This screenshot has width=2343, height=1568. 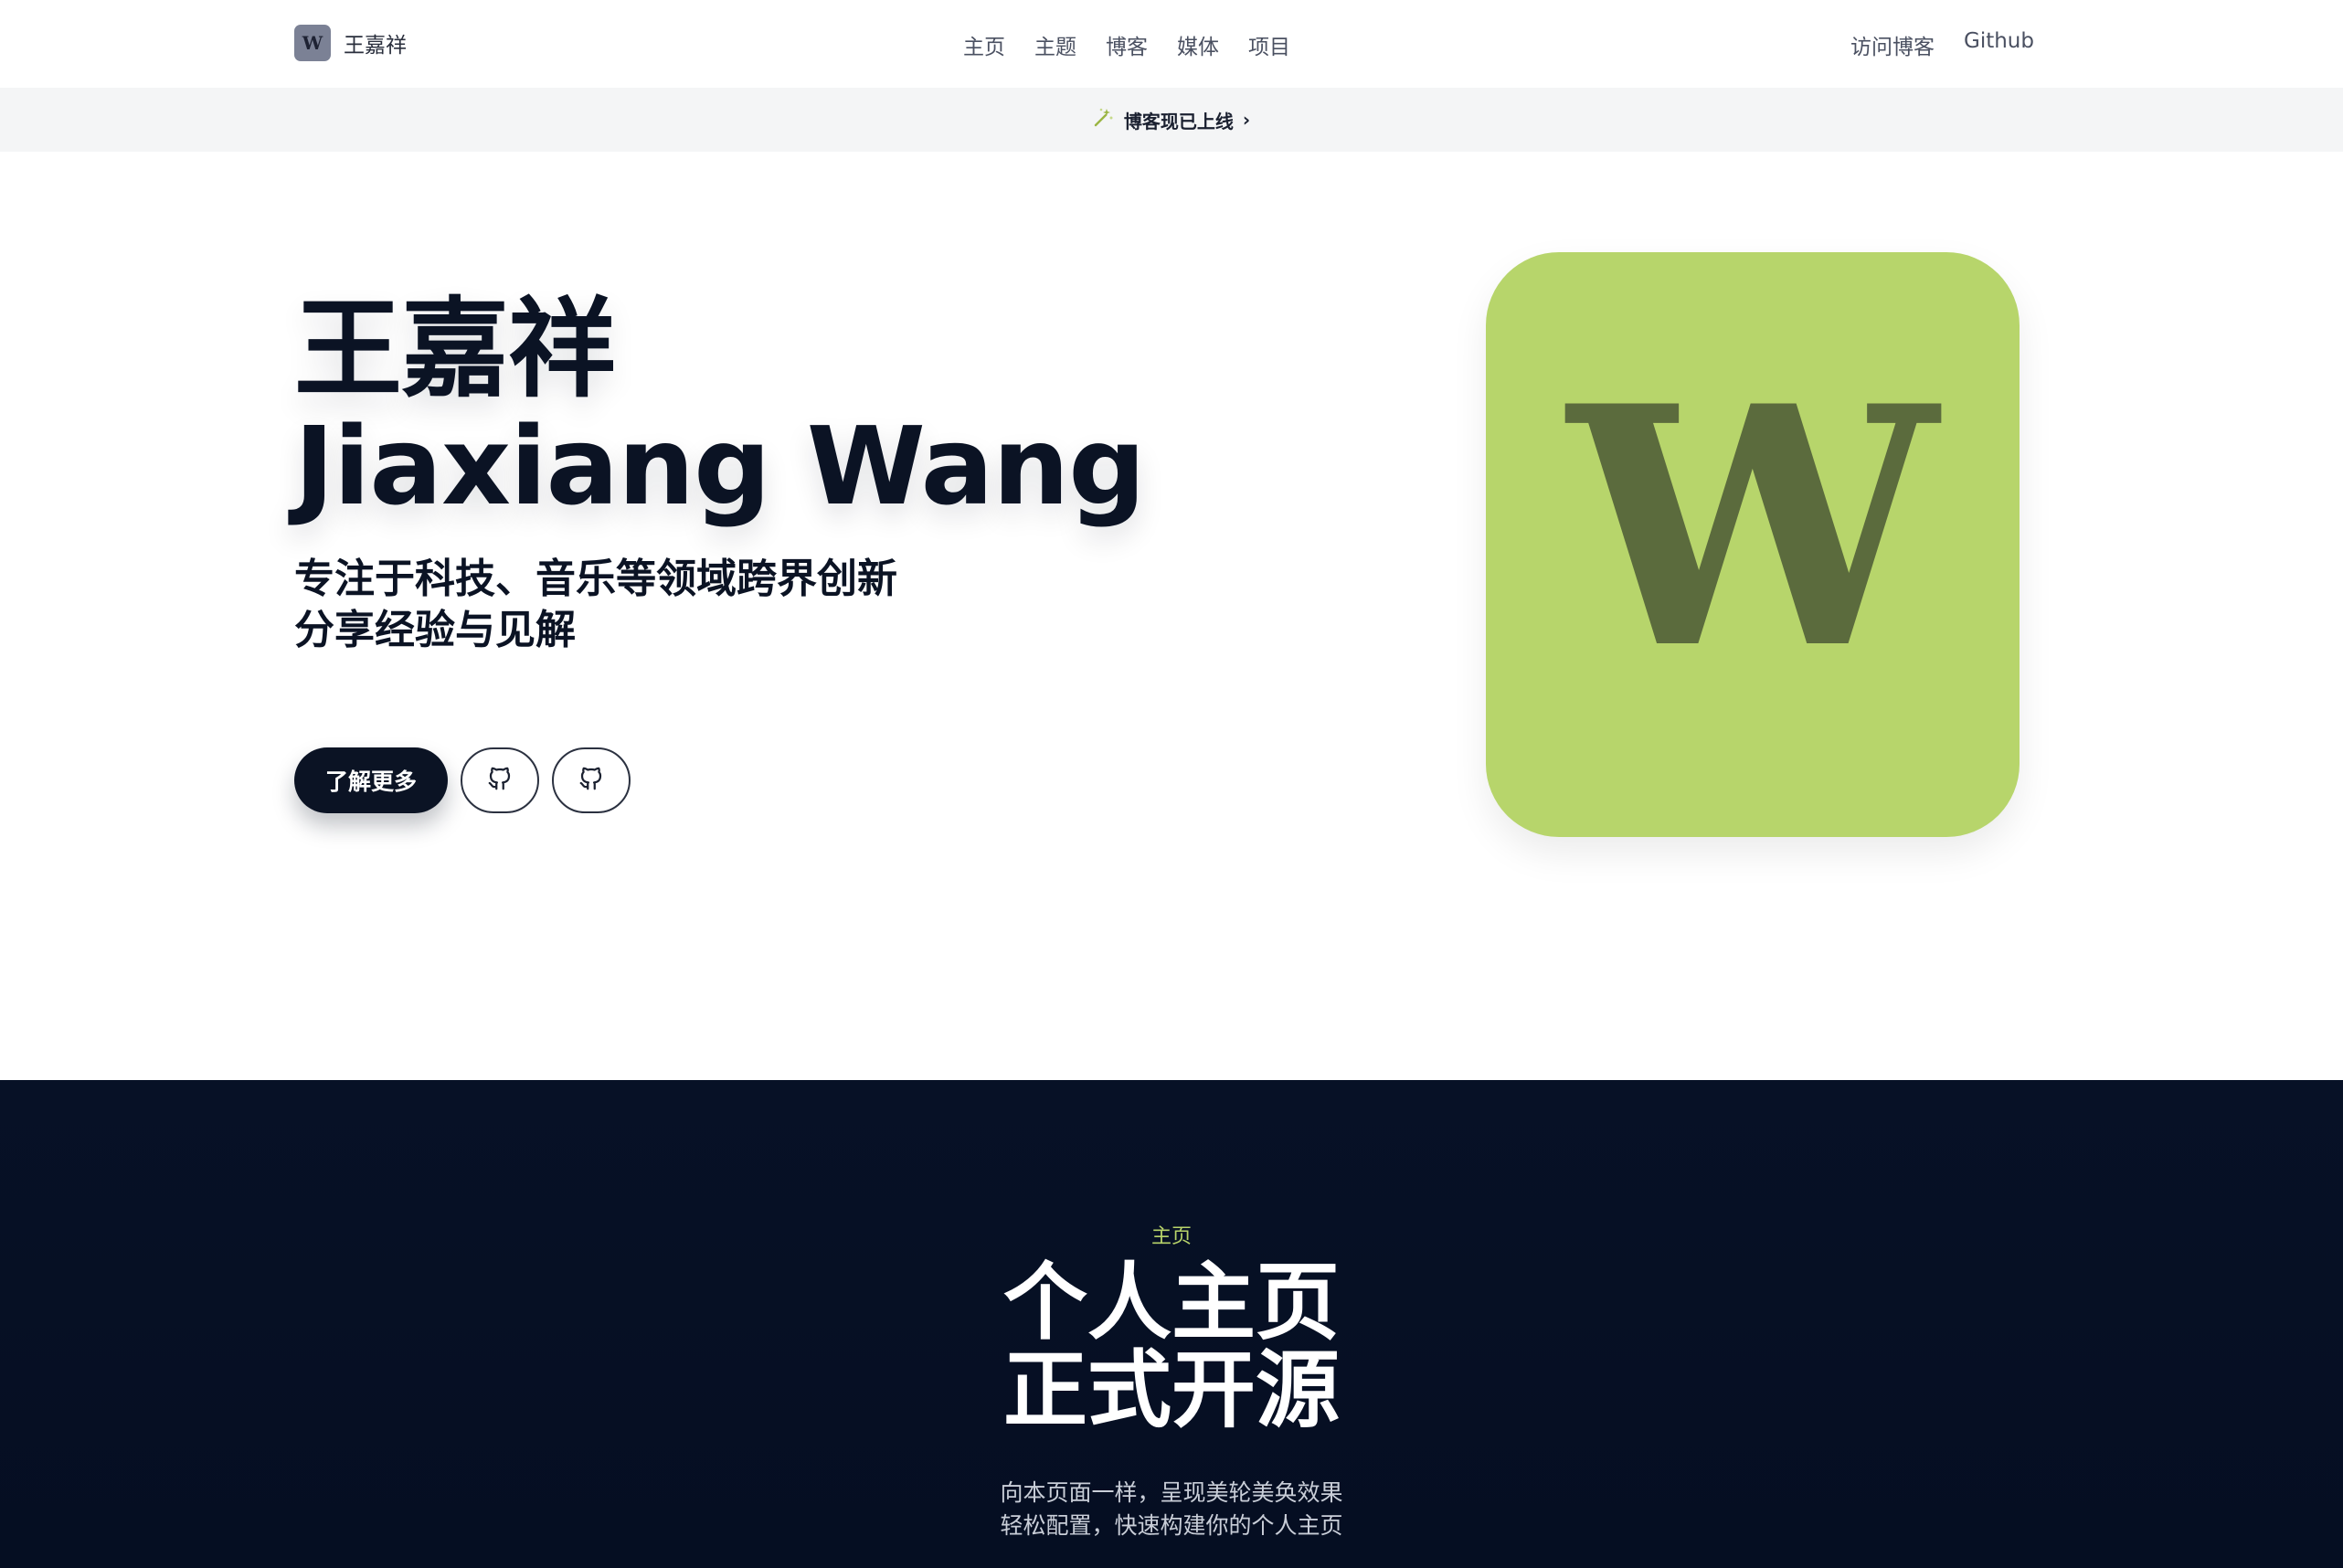 I want to click on sparkle-icon, so click(x=1104, y=120).